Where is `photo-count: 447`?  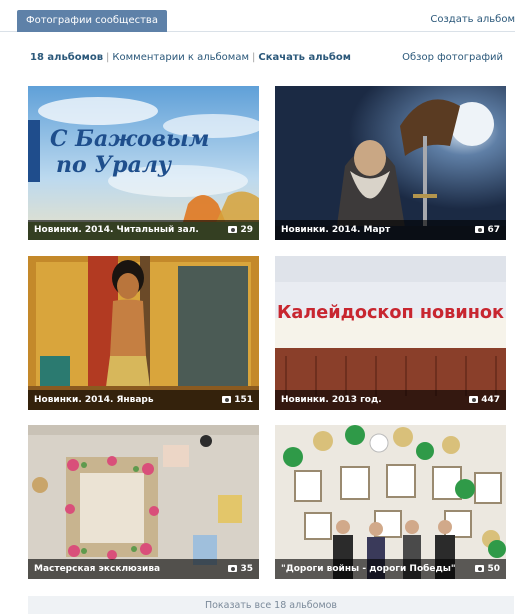
photo-count: 447 is located at coordinates (484, 400).